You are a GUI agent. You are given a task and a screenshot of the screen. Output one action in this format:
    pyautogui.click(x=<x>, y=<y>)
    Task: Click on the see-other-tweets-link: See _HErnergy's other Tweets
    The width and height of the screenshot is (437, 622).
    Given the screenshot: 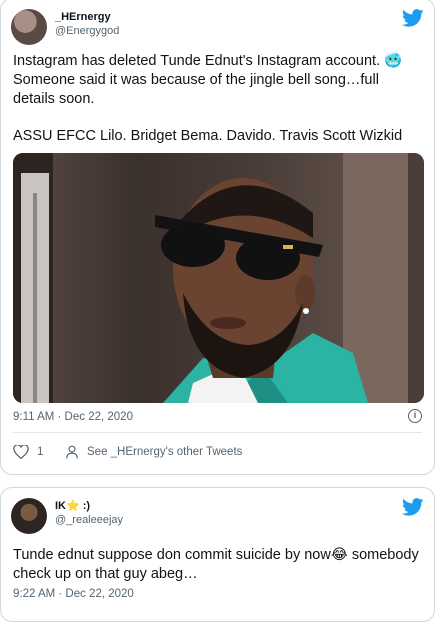 What is the action you would take?
    pyautogui.click(x=153, y=452)
    